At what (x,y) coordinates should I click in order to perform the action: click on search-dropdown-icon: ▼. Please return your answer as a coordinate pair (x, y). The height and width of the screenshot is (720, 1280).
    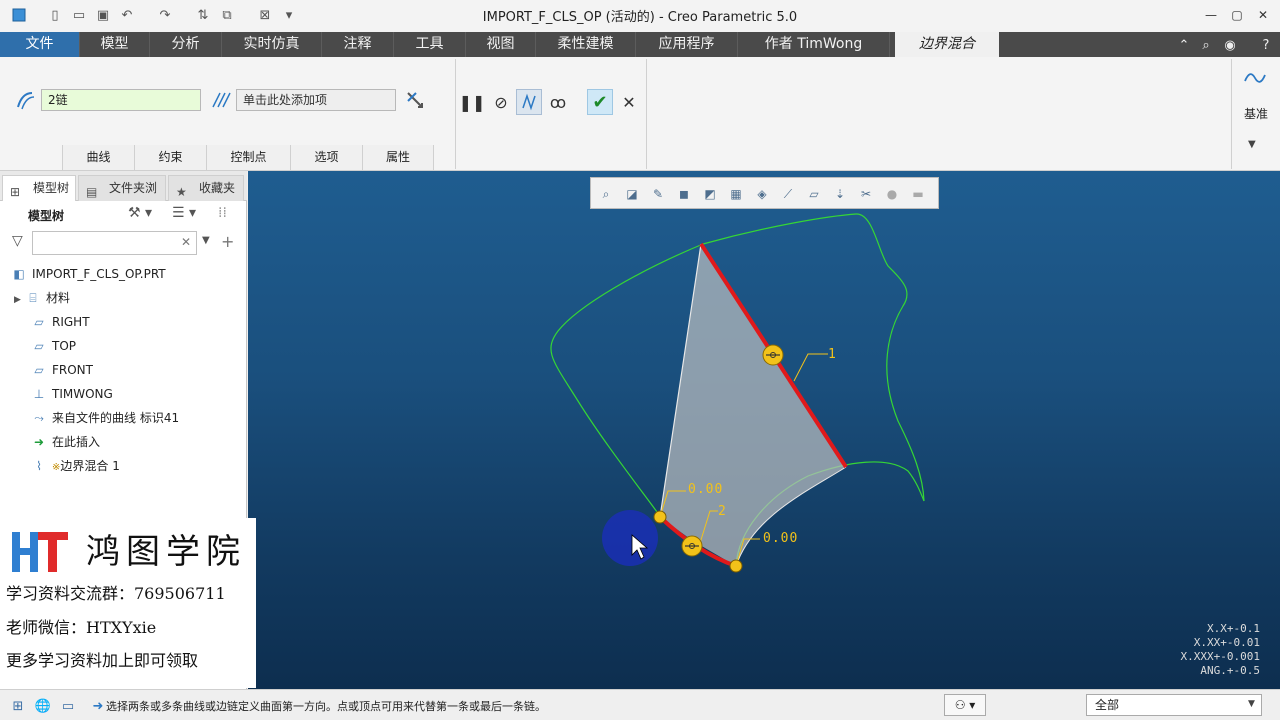
    Looking at the image, I should click on (206, 240).